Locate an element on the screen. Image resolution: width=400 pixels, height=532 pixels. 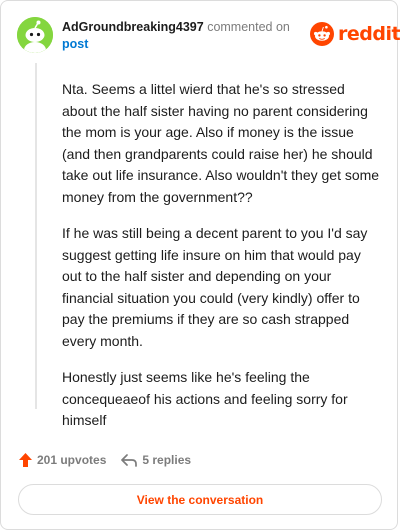
username-link: AdGroundbreaking4397 is located at coordinates (133, 27).